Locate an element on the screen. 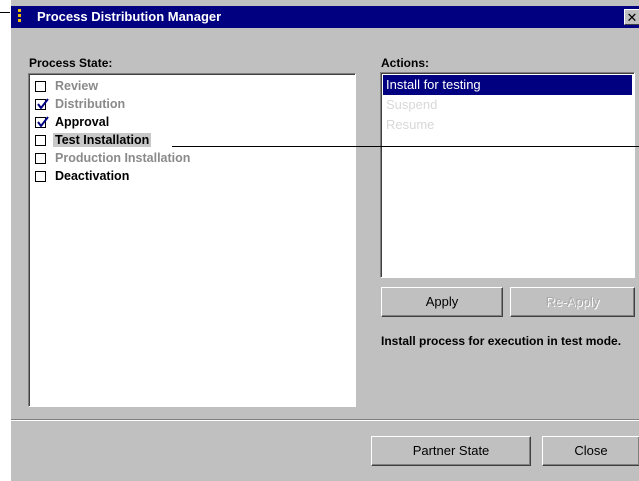 This screenshot has width=639, height=481. action-item: Resume is located at coordinates (507, 125).